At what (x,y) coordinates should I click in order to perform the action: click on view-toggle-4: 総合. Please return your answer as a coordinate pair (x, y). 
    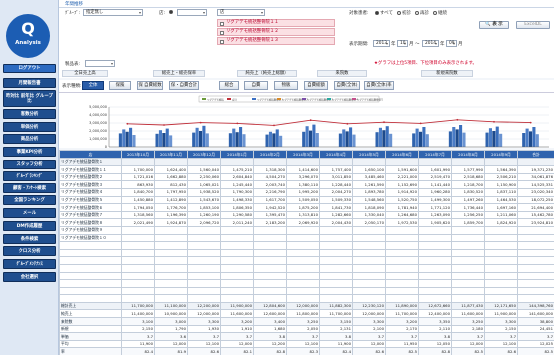
    Looking at the image, I should click on (229, 85).